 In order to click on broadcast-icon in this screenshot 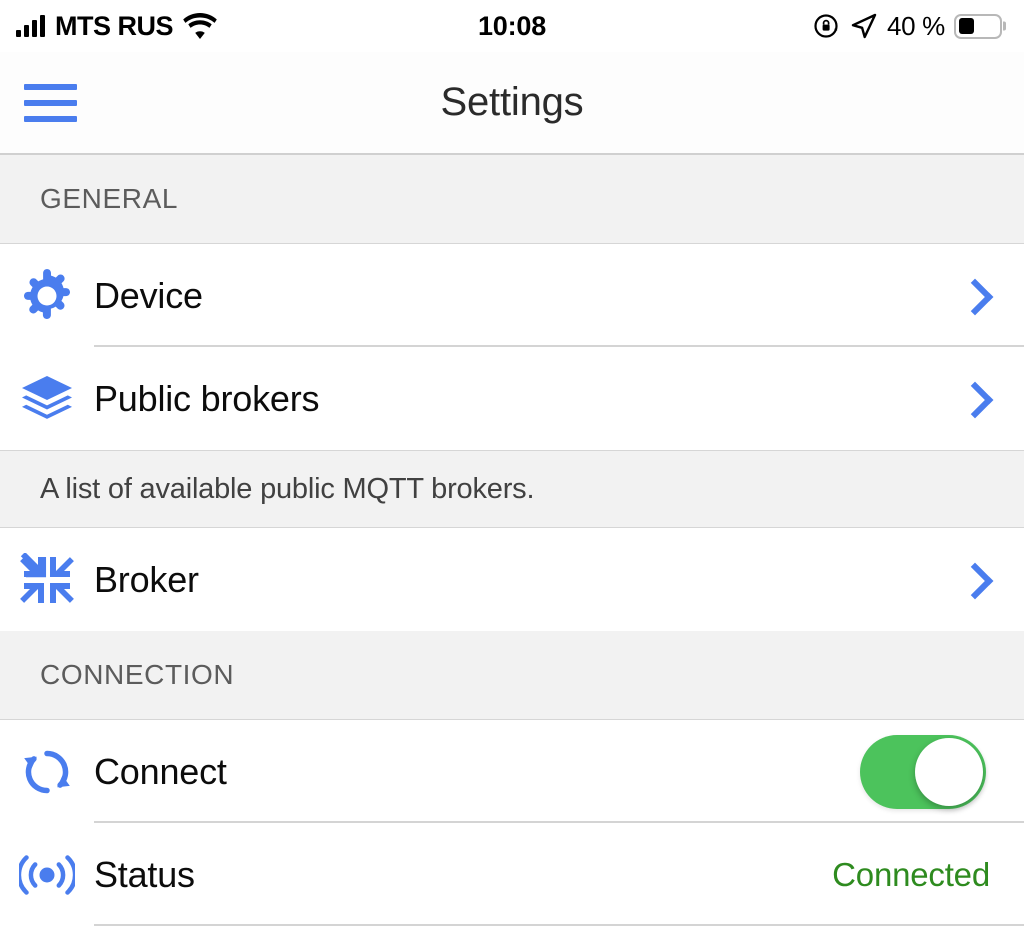, I will do `click(47, 875)`.